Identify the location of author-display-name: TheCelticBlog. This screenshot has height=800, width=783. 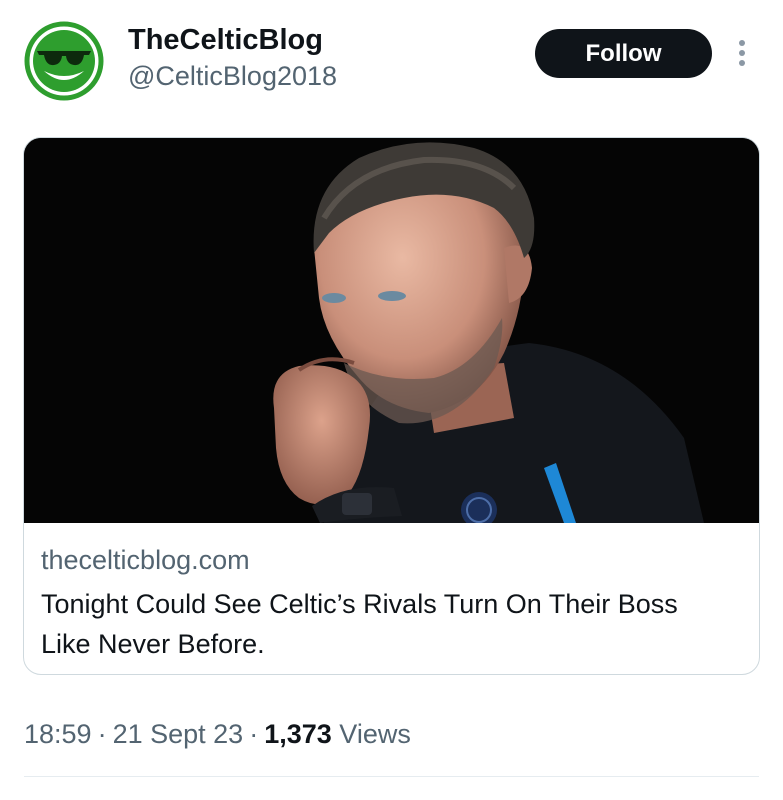
(225, 40).